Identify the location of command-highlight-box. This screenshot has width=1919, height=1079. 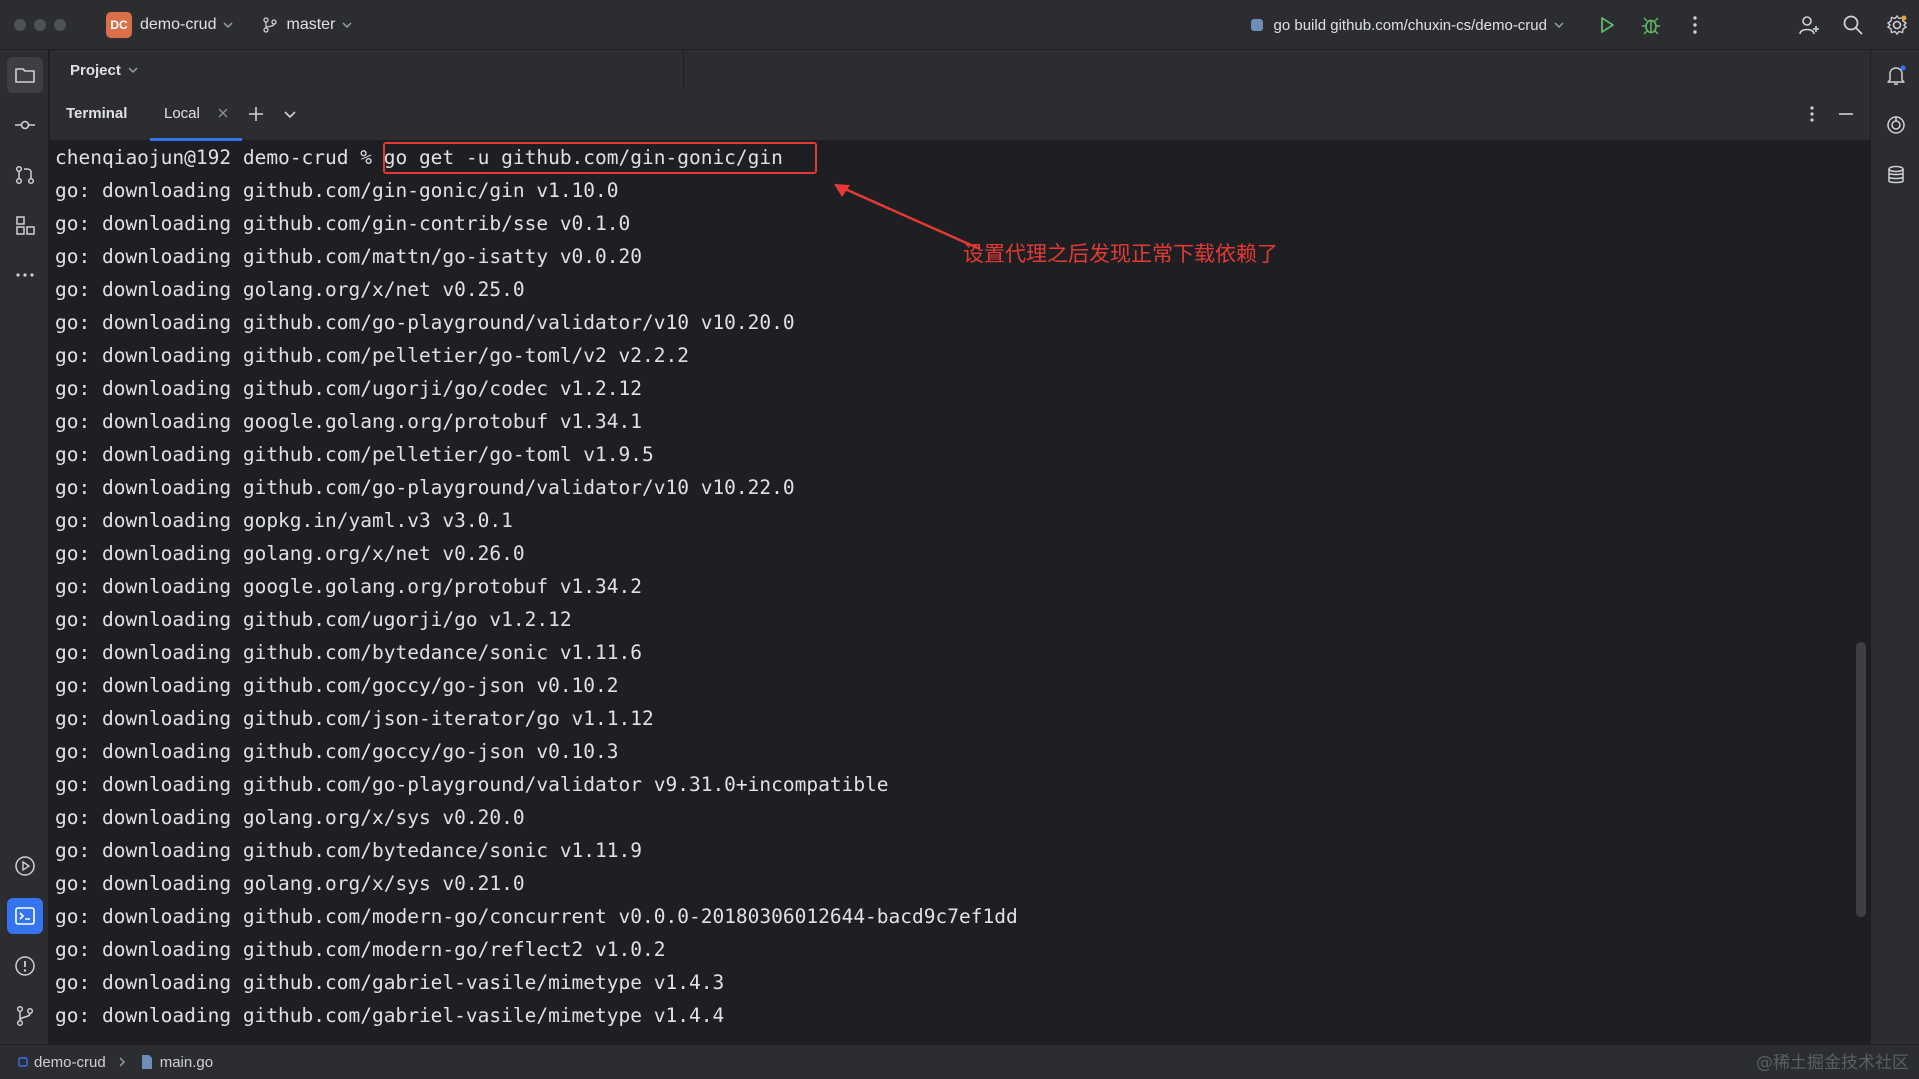
(600, 158).